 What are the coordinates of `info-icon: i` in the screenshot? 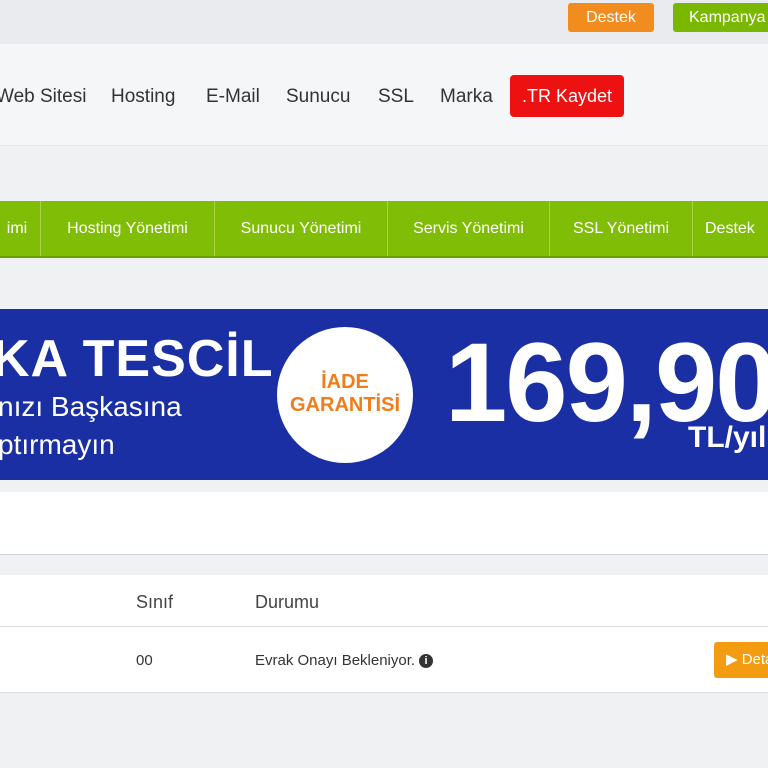 It's located at (426, 661).